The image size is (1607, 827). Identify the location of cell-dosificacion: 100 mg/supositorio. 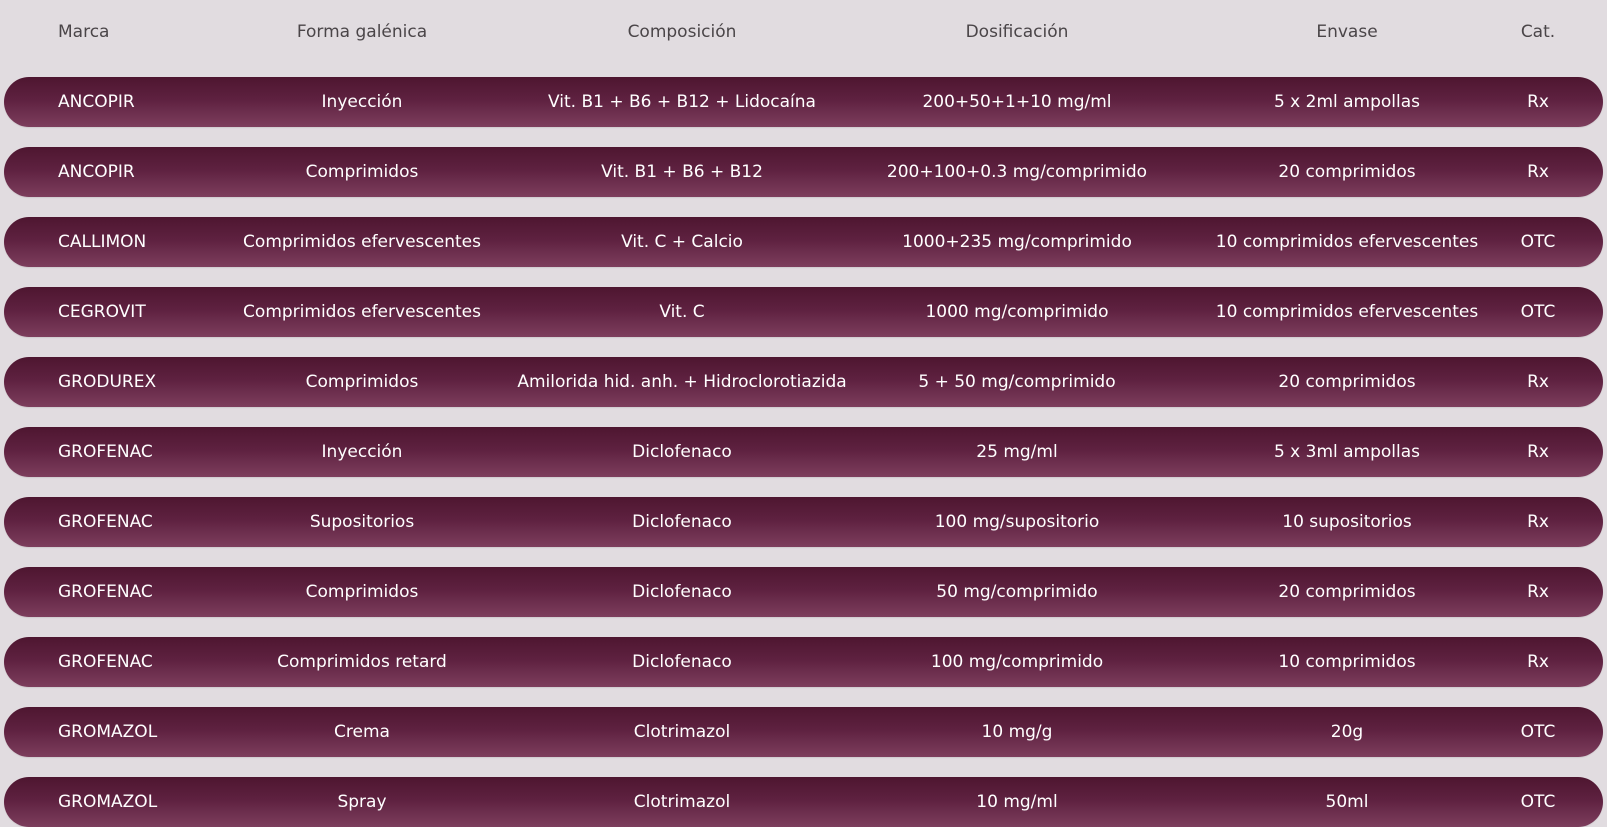
(1017, 522).